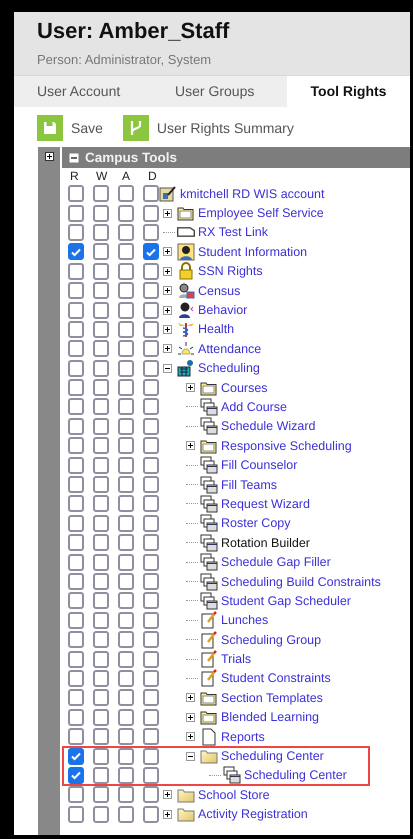 The image size is (413, 839). Describe the element at coordinates (253, 251) in the screenshot. I see `tool-link: Student Information` at that location.